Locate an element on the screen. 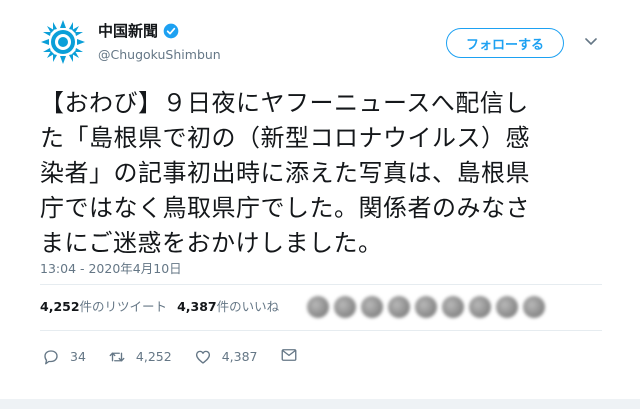  reply-button: 34 is located at coordinates (64, 357).